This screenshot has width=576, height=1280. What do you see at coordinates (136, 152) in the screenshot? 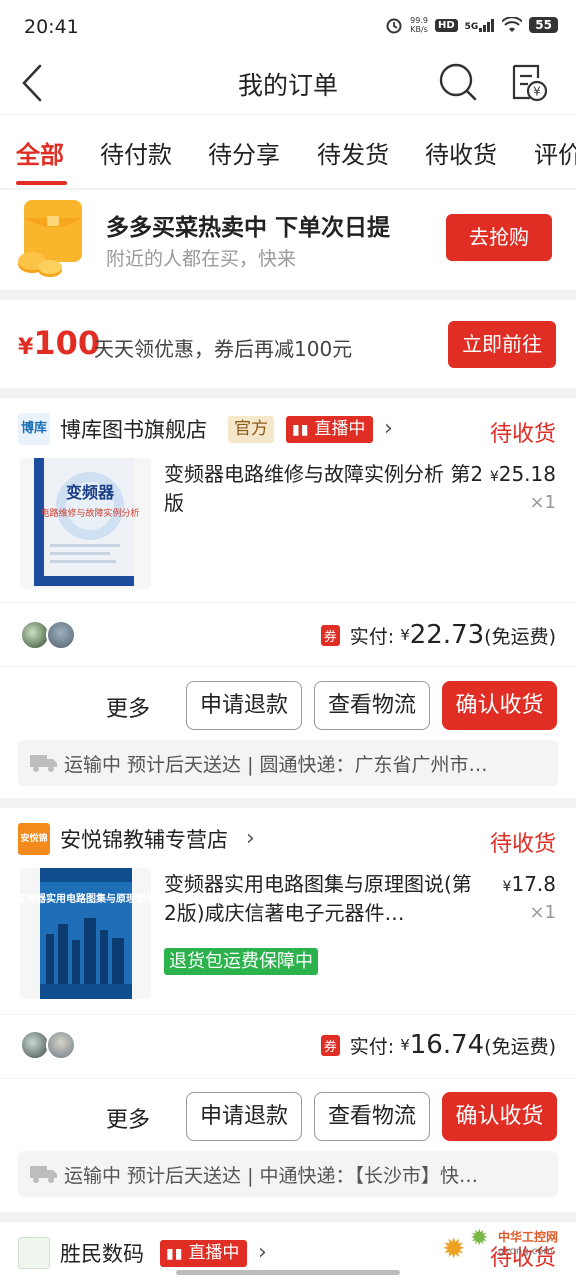
I see `tab-to-pay: 待付款` at bounding box center [136, 152].